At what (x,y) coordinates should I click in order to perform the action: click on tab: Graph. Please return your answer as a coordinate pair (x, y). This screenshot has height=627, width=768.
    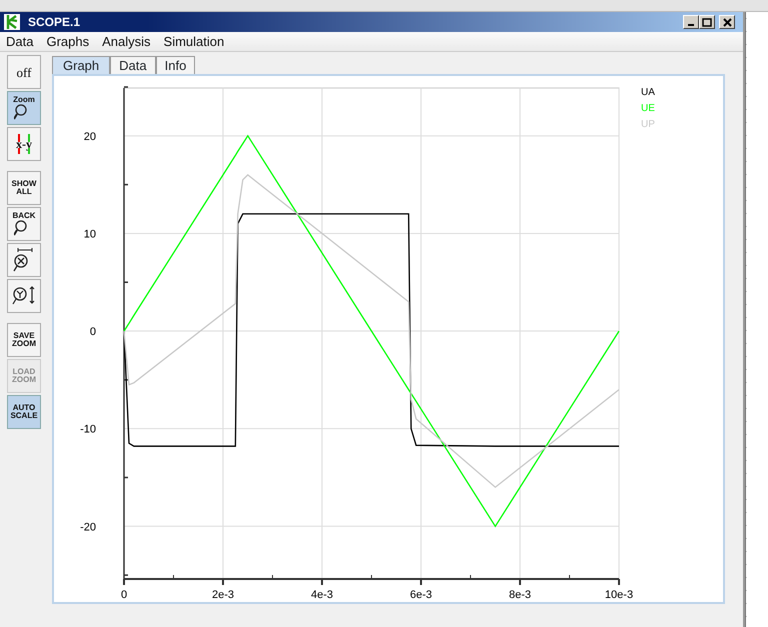
    Looking at the image, I should click on (81, 65).